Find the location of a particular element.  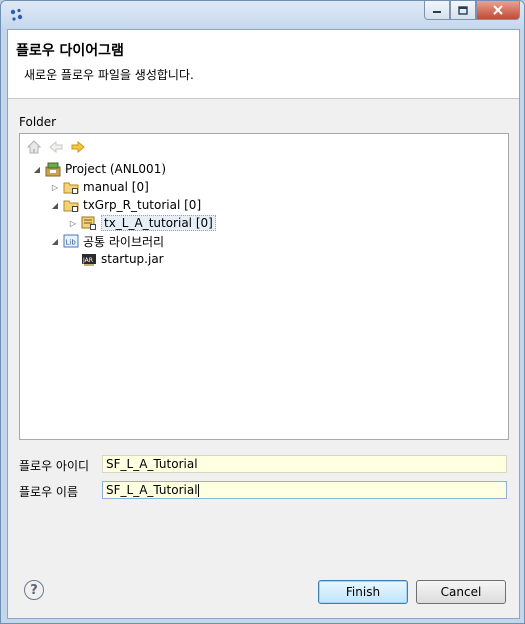

tree-node-project: ◢ Project (ANL001) is located at coordinates (99, 169).